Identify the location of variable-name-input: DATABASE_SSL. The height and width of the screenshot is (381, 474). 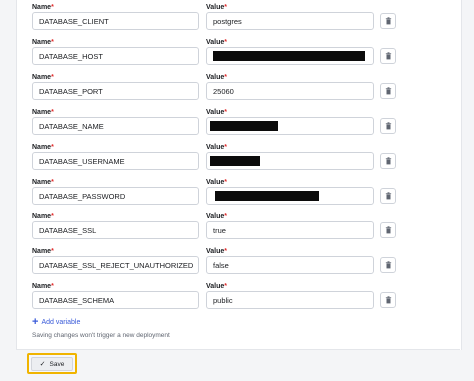
(115, 230).